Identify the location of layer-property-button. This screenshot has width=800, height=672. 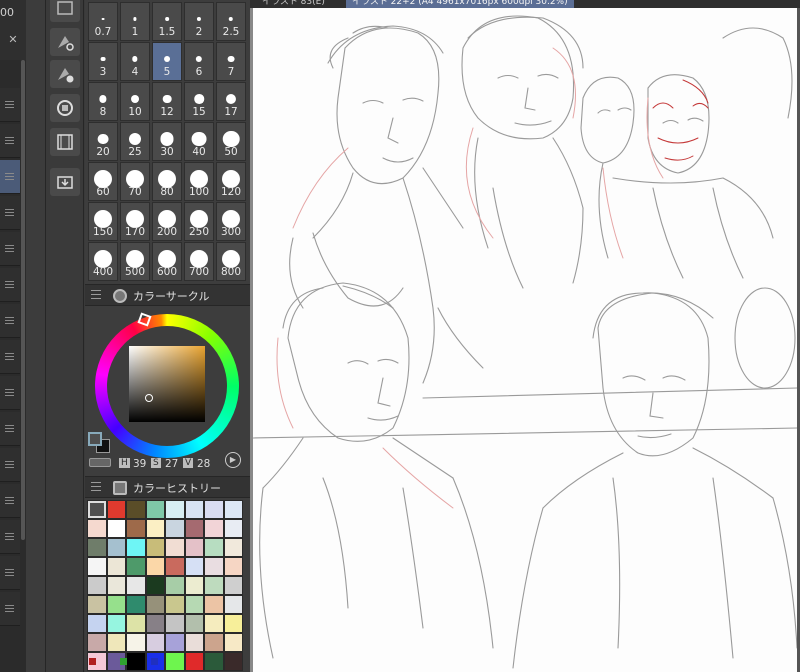
(65, 108).